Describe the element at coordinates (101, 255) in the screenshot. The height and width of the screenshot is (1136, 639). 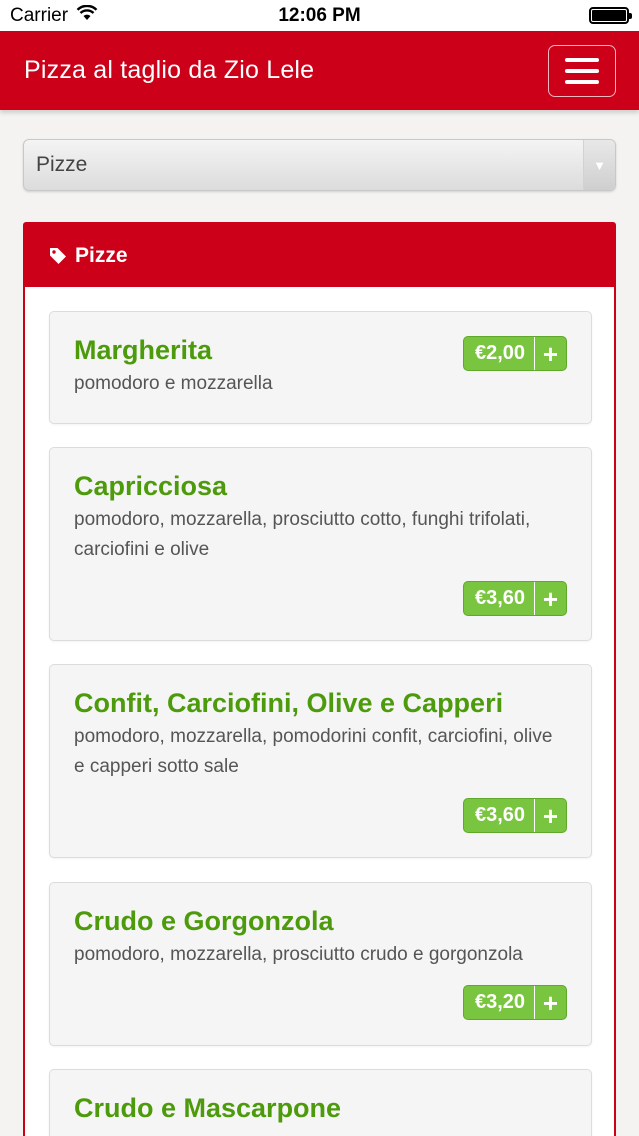
I see `panel-title: Pizze` at that location.